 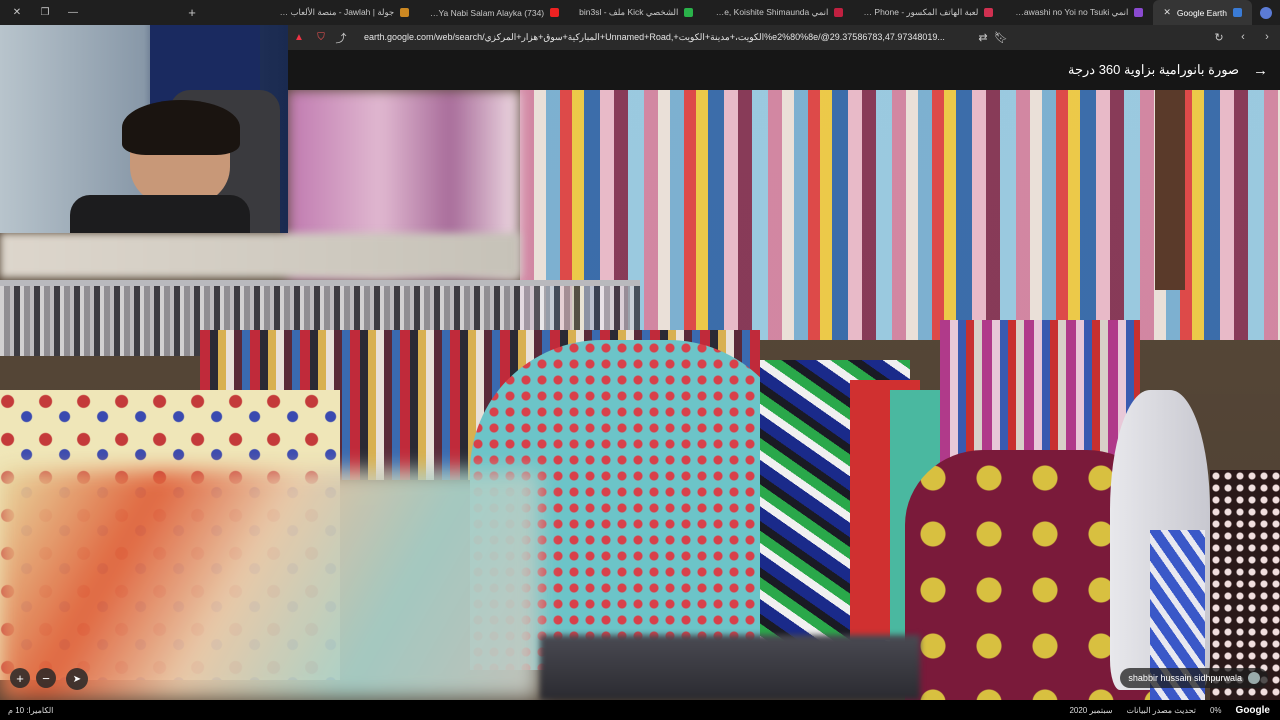 What do you see at coordinates (321, 38) in the screenshot?
I see `brave-shield-icon: ⛉` at bounding box center [321, 38].